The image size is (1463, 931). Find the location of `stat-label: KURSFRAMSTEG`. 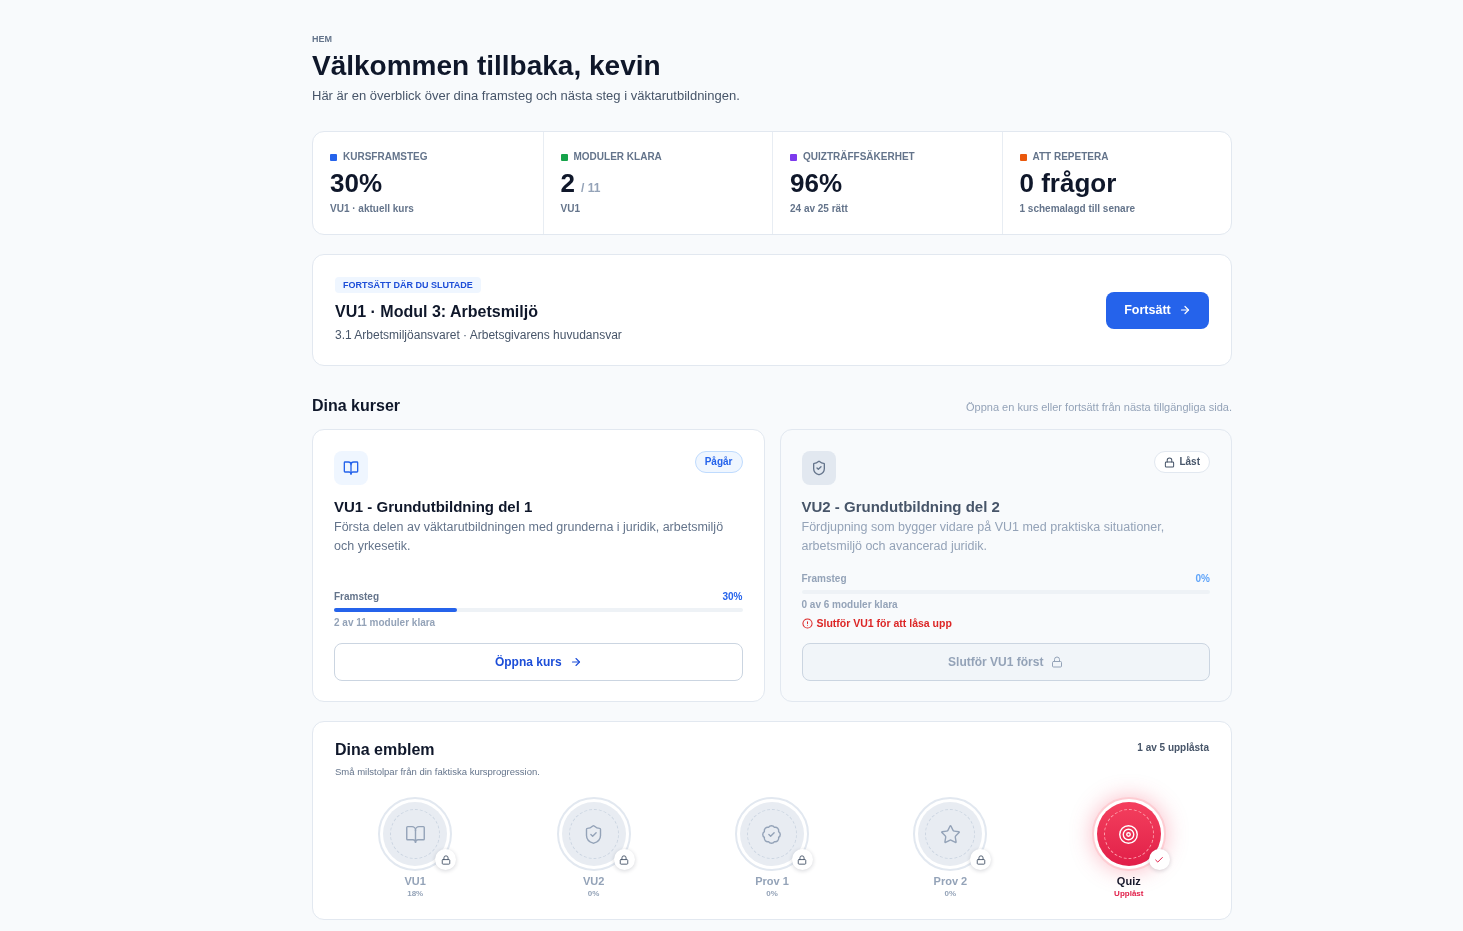

stat-label: KURSFRAMSTEG is located at coordinates (385, 157).